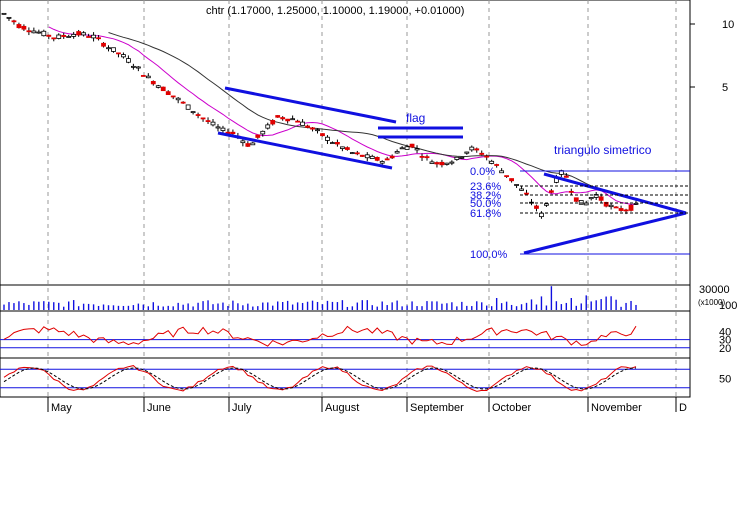 The height and width of the screenshot is (520, 737). What do you see at coordinates (159, 408) in the screenshot?
I see `month-label: June` at bounding box center [159, 408].